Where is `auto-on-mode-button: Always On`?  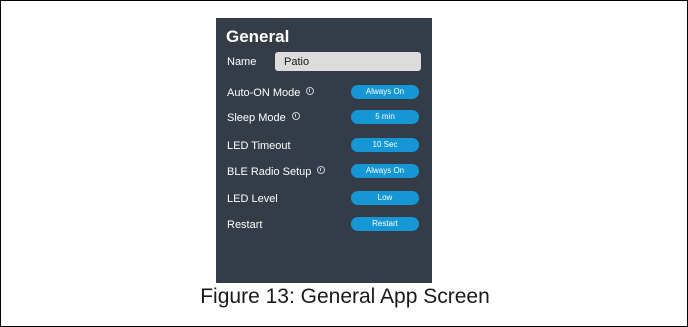 auto-on-mode-button: Always On is located at coordinates (385, 92).